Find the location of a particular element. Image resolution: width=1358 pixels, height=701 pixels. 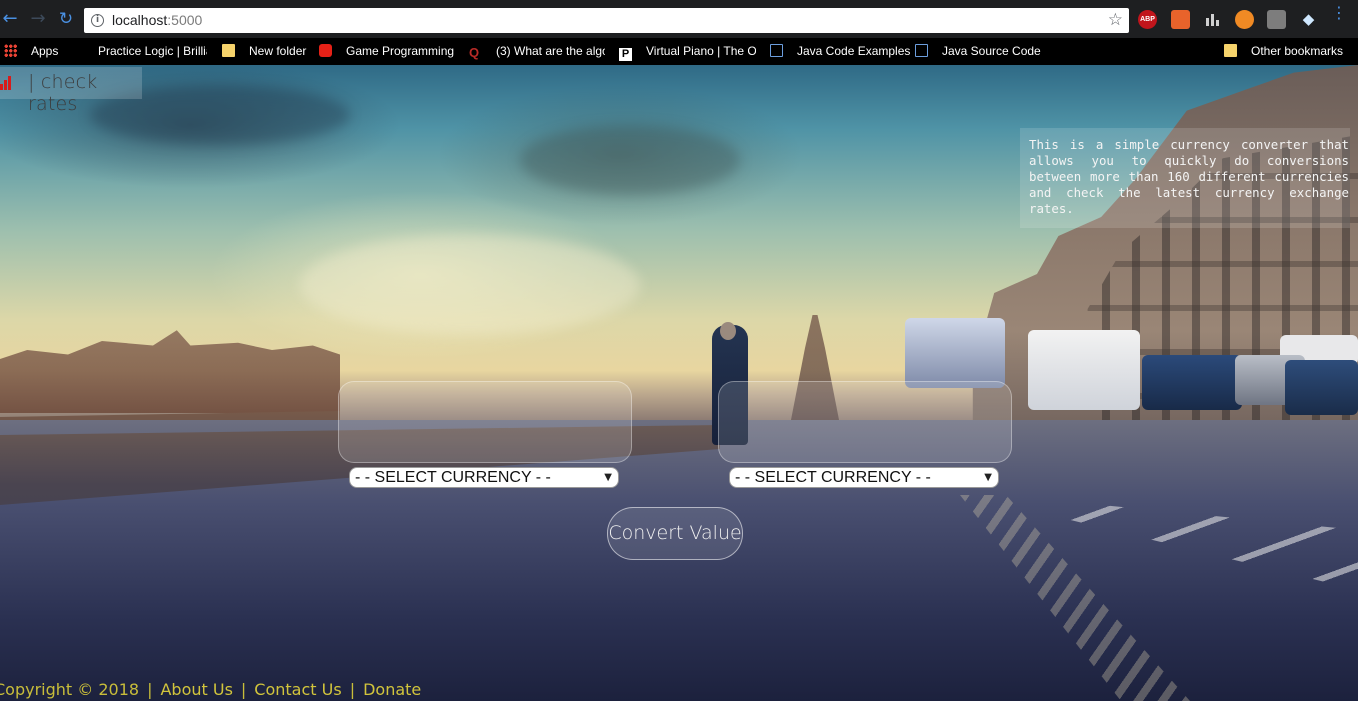

url-port: :5000 is located at coordinates (185, 20).